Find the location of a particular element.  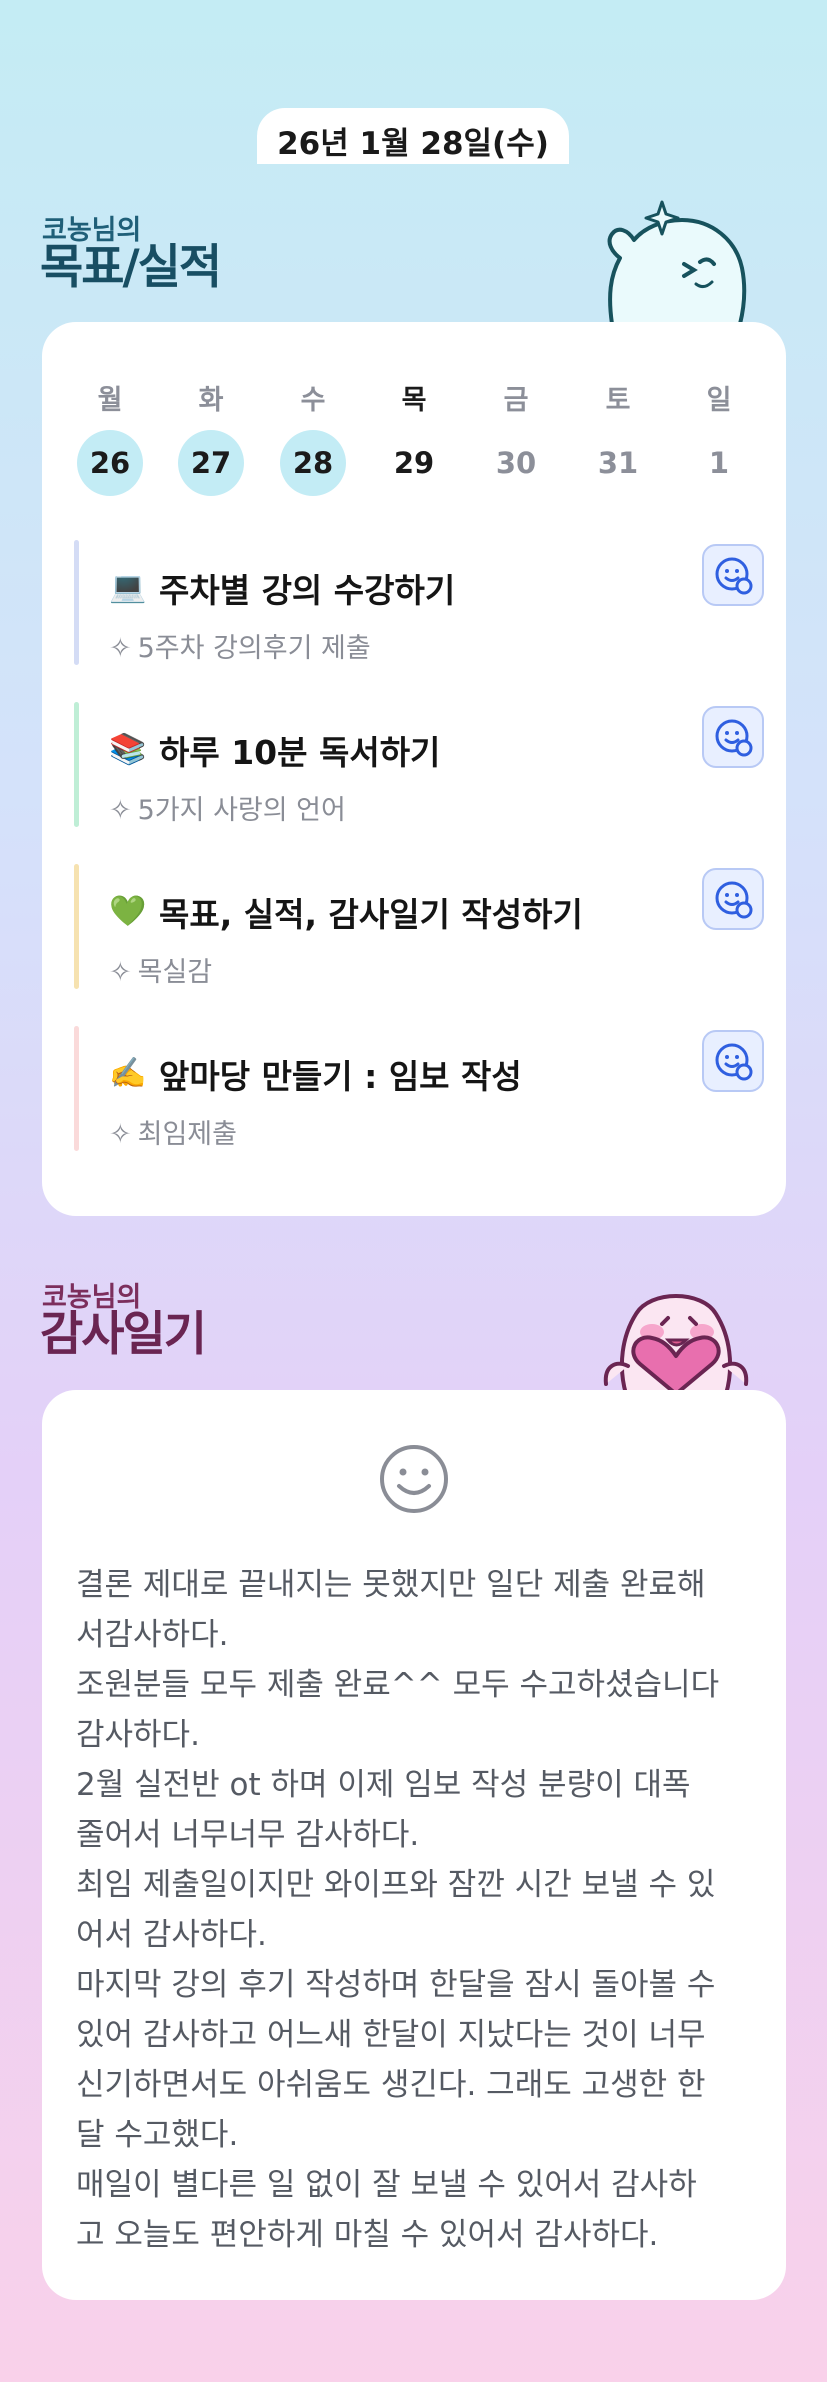

weekday-mon: 월 is located at coordinates (110, 400).